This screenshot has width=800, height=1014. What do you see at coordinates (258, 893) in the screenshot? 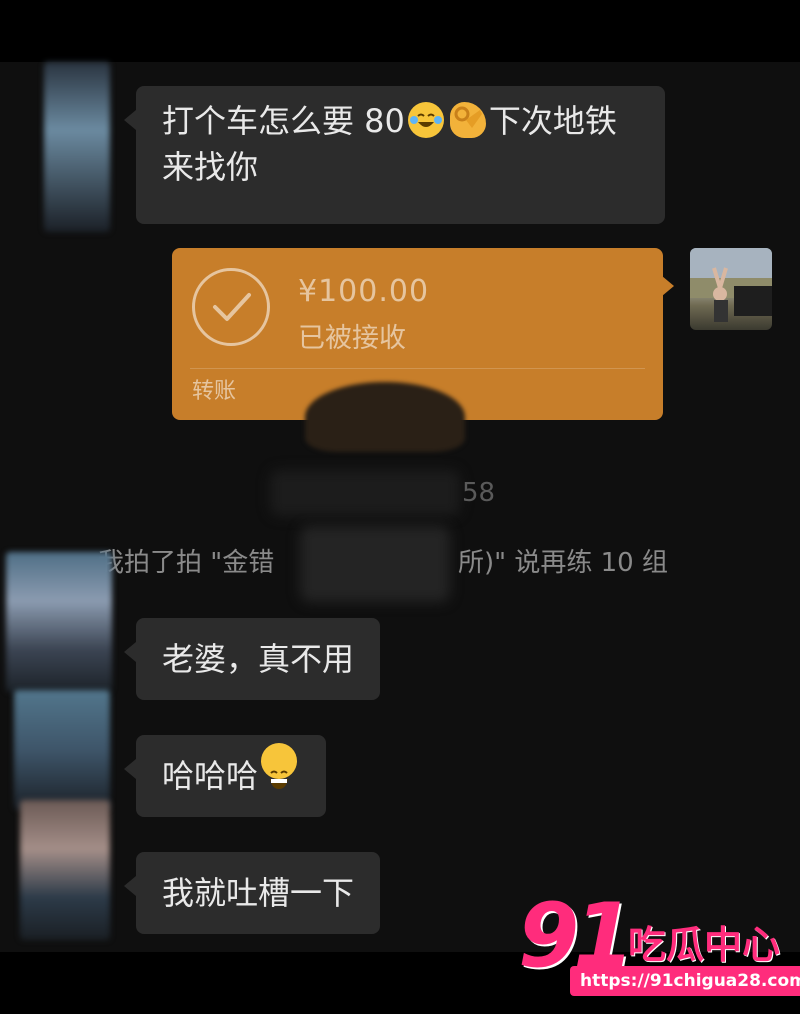
I see `message-text: 我就吐槽一下` at bounding box center [258, 893].